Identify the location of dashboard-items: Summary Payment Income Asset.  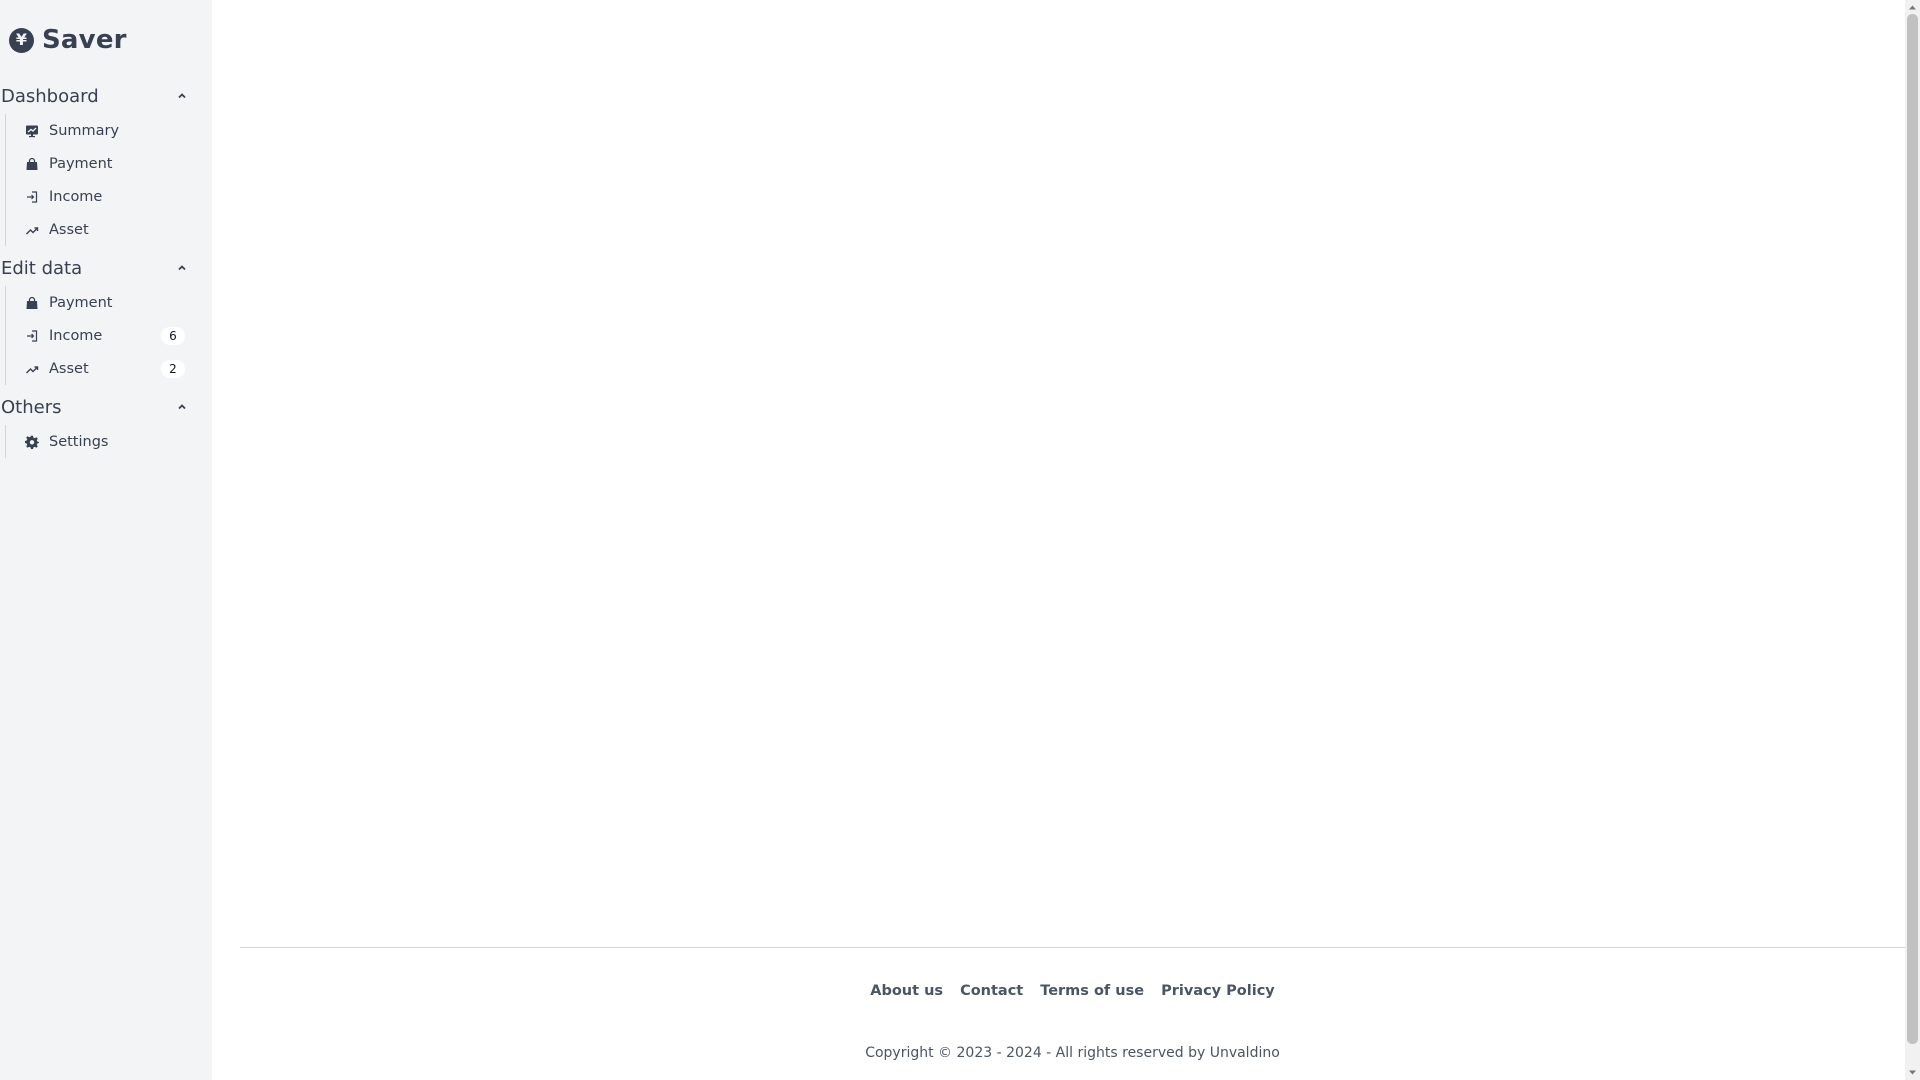
(108, 180).